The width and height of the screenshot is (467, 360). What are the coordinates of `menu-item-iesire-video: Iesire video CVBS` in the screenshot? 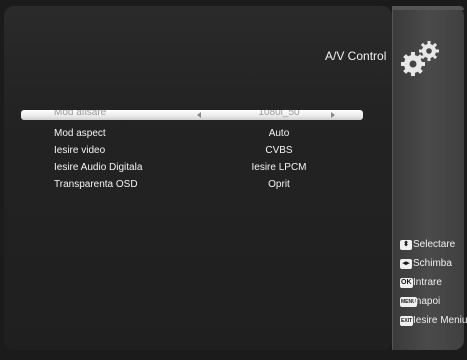 It's located at (192, 151).